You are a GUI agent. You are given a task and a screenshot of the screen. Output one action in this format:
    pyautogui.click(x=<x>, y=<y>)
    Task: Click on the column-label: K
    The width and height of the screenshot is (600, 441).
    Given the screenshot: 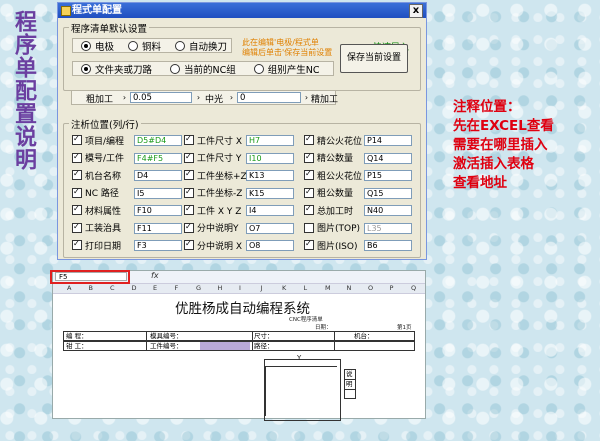 What is the action you would take?
    pyautogui.click(x=284, y=288)
    